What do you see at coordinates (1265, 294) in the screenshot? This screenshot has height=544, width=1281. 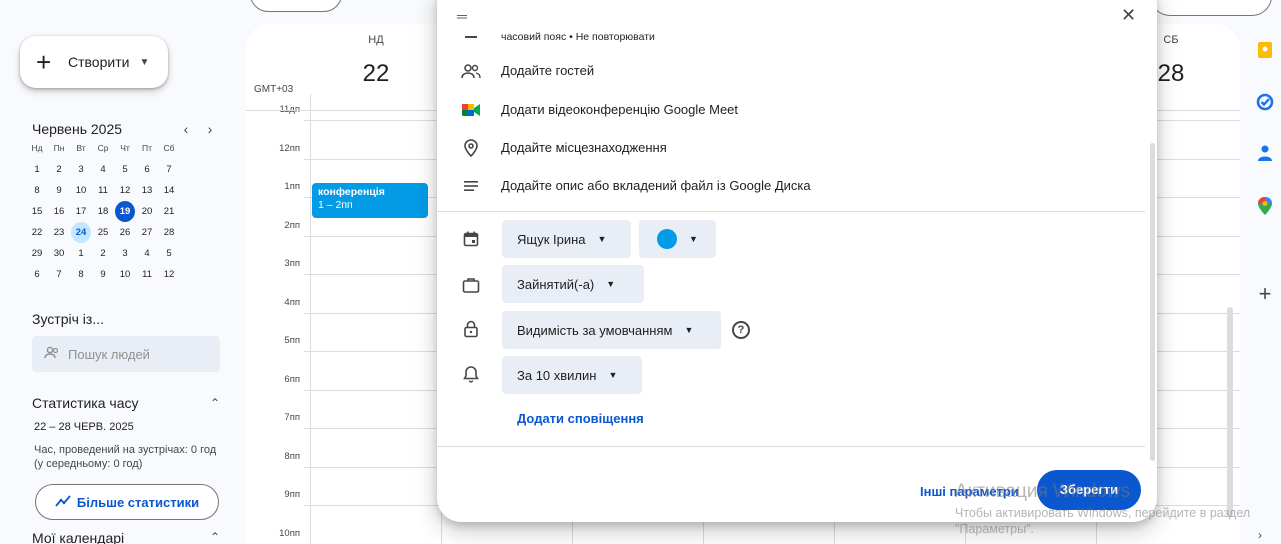 I see `add-addon-icon: +` at bounding box center [1265, 294].